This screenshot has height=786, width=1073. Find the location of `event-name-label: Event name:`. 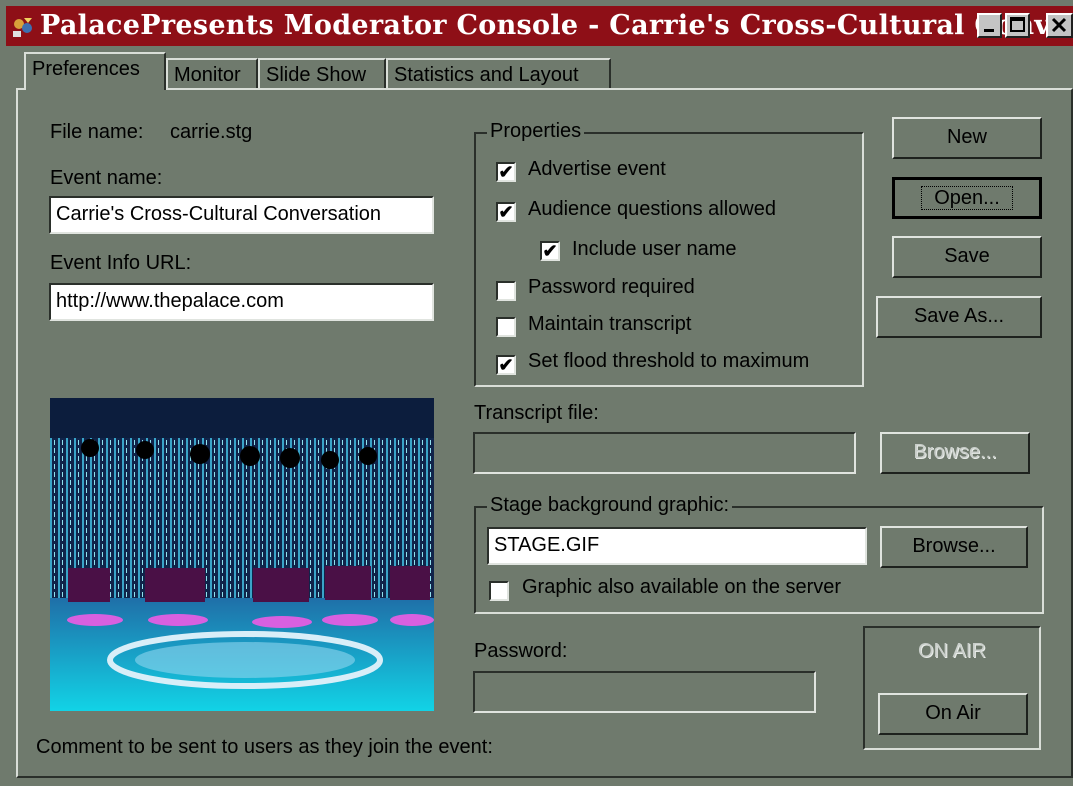

event-name-label: Event name: is located at coordinates (106, 178).